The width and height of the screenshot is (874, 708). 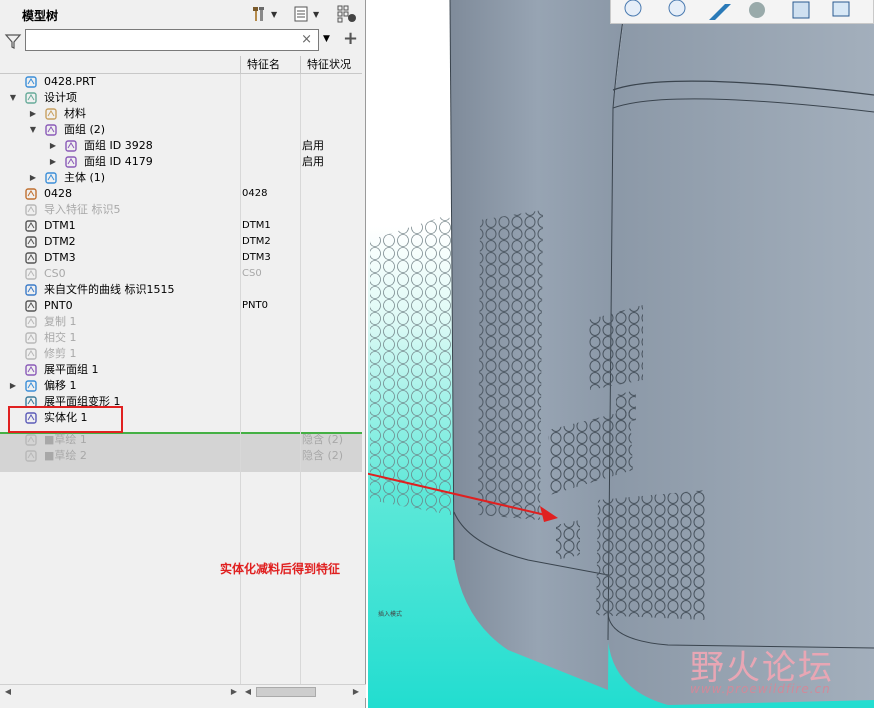 What do you see at coordinates (60, 353) in the screenshot?
I see `tree-row-label: 修剪 1` at bounding box center [60, 353].